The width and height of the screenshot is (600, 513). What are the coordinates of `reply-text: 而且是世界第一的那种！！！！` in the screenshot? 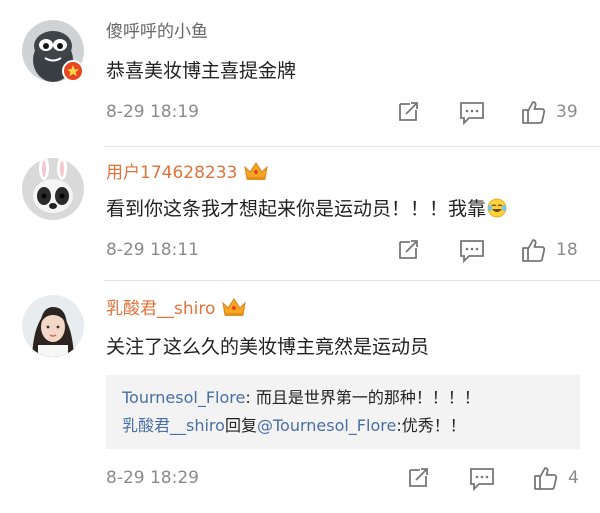 It's located at (367, 397).